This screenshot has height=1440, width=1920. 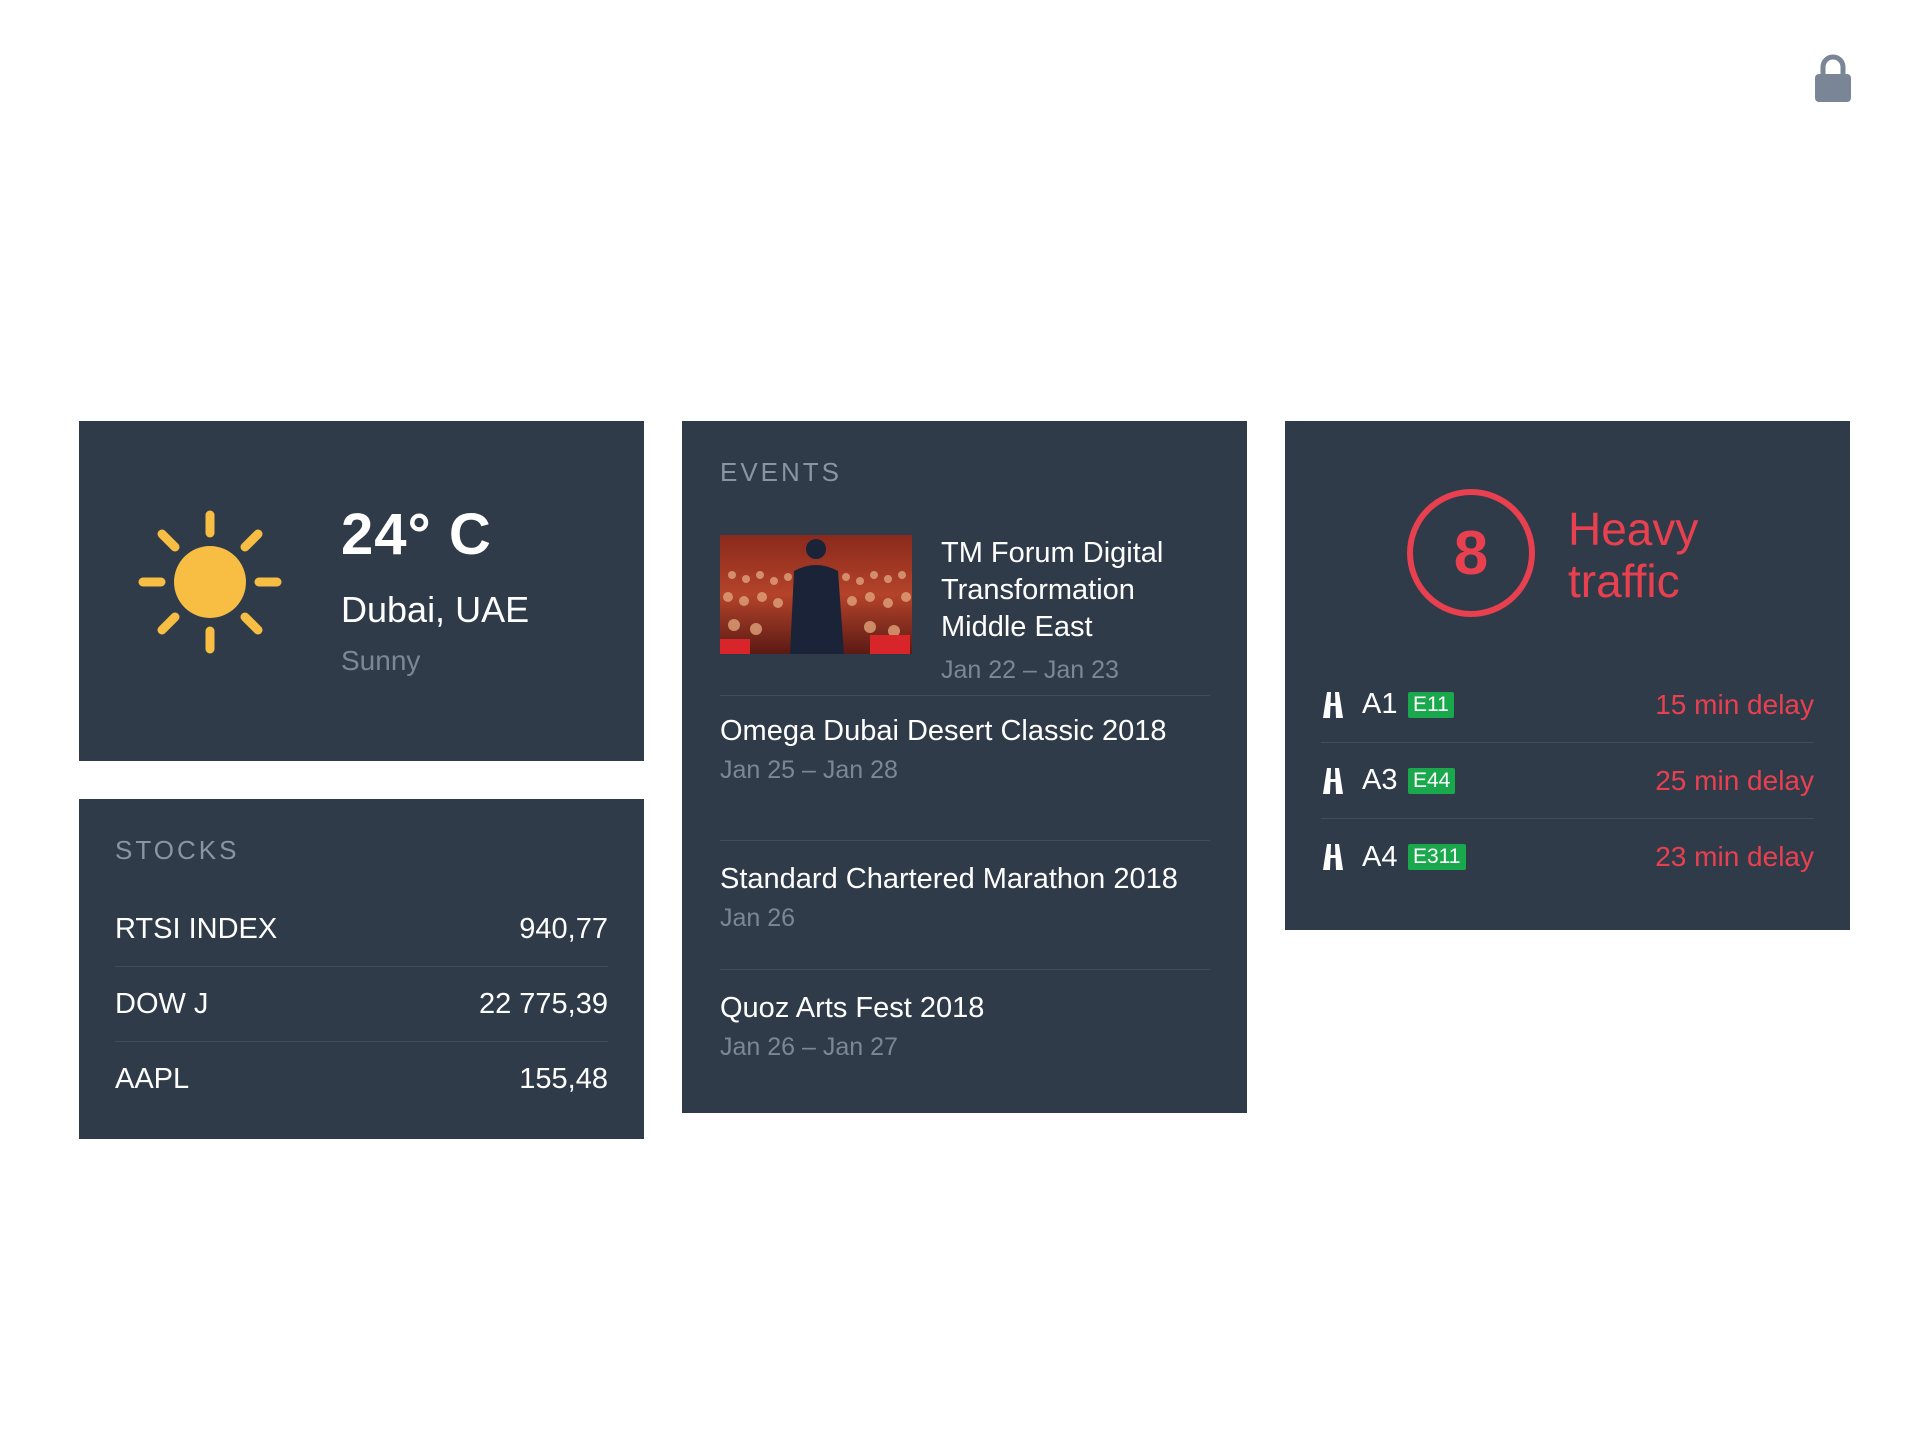 I want to click on road-delay: 23 min delay, so click(x=1734, y=856).